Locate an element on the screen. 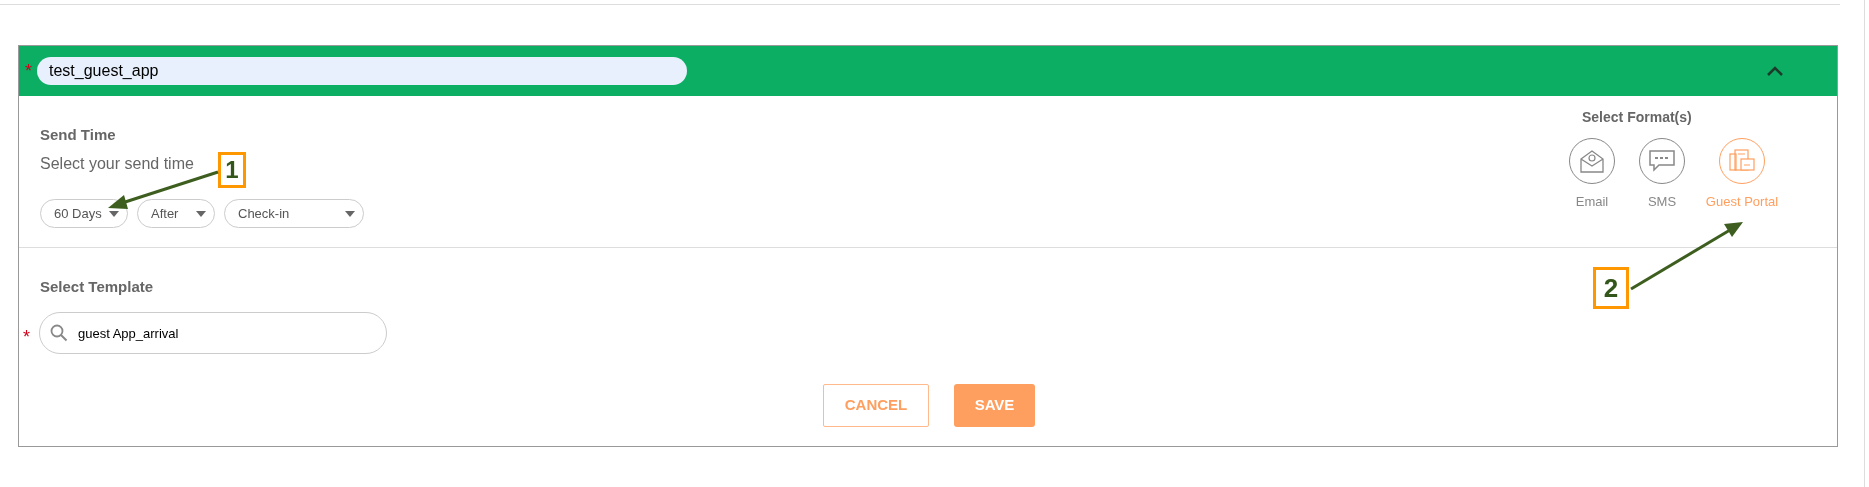 Image resolution: width=1869 pixels, height=487 pixels. format-label: SMS is located at coordinates (1662, 202).